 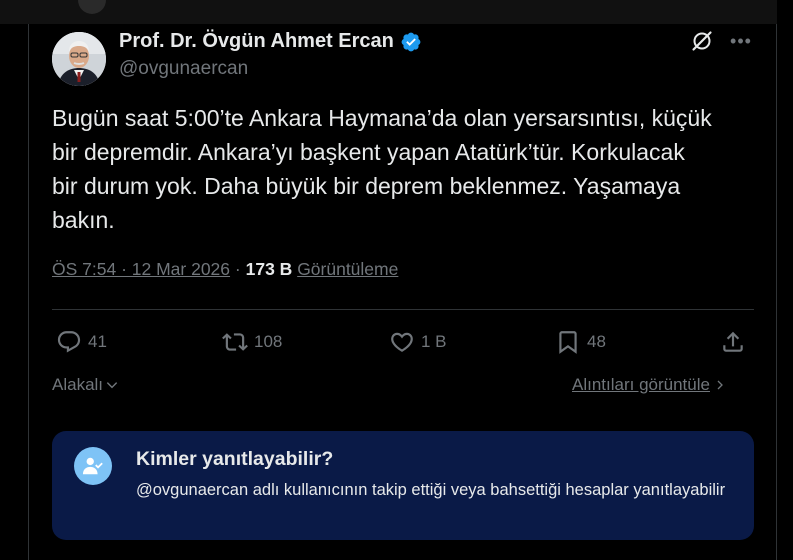 I want to click on author-handle: @ovgunaercan, so click(x=183, y=69).